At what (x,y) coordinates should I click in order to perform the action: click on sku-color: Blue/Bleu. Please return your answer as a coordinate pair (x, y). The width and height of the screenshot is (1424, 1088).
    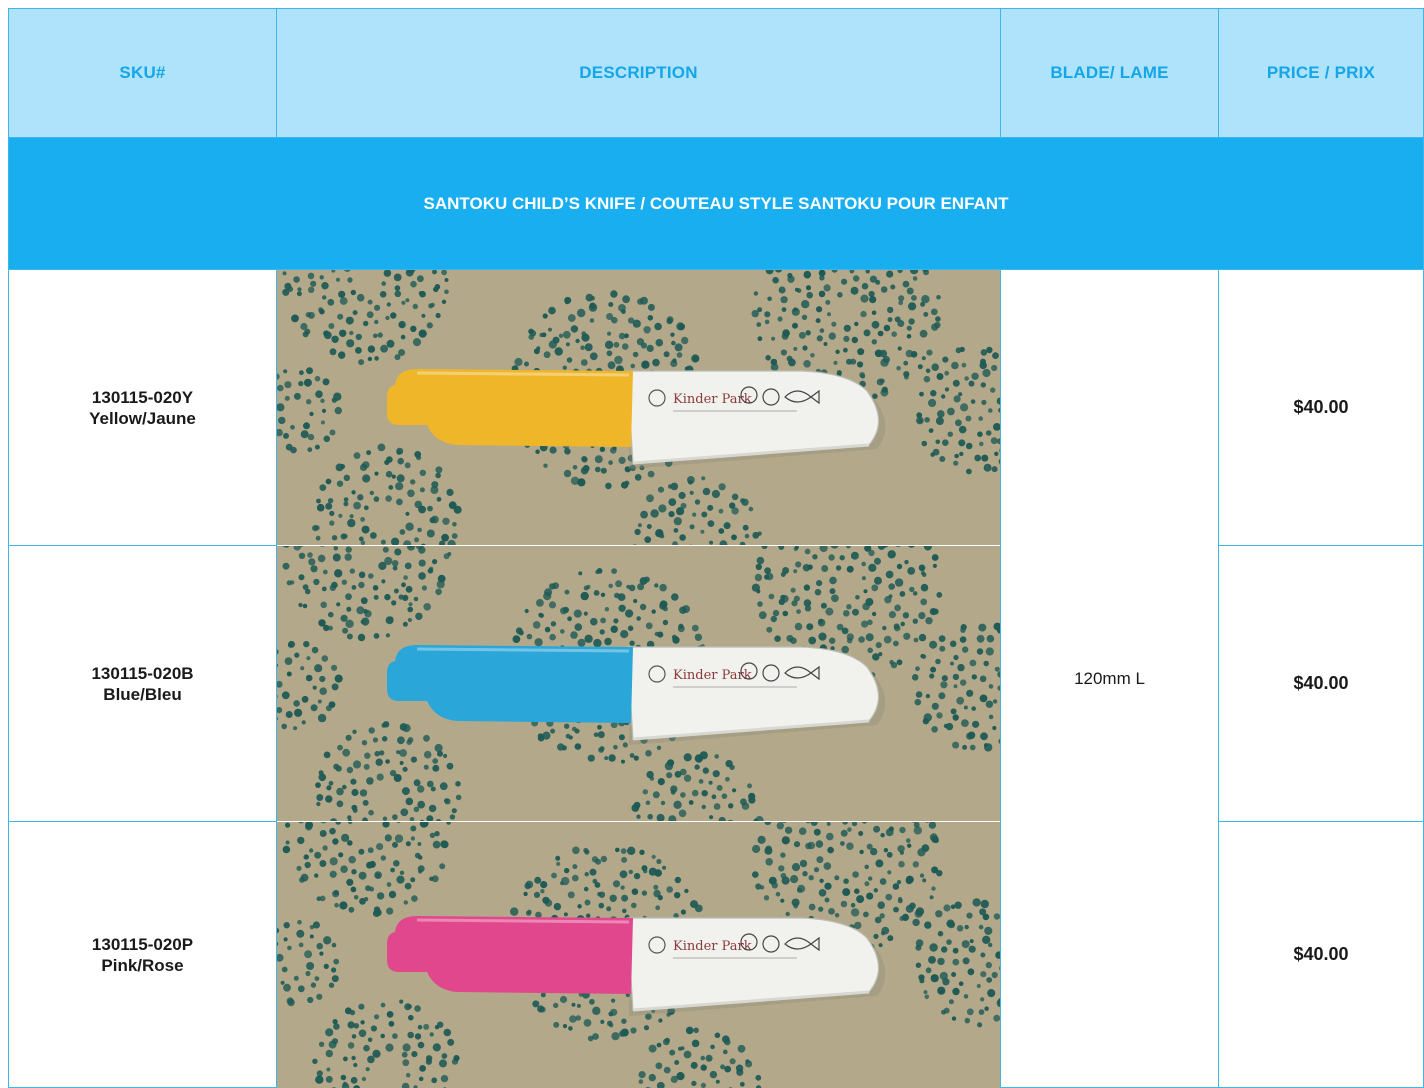
    Looking at the image, I should click on (142, 694).